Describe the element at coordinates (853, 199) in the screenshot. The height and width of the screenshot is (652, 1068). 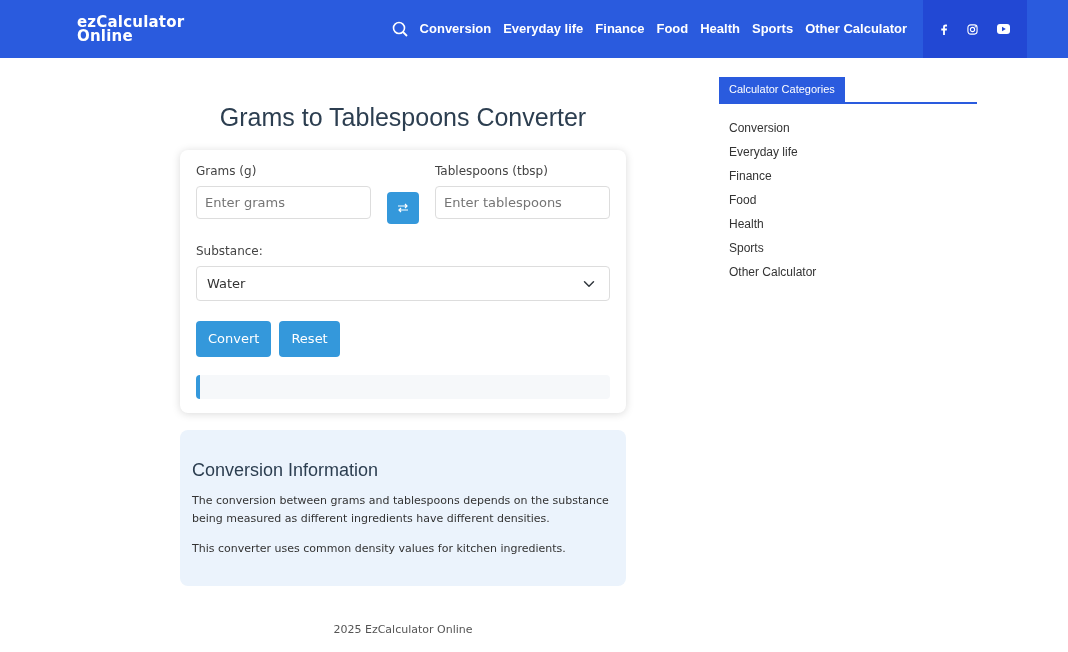
I see `sidebar-link: Food` at that location.